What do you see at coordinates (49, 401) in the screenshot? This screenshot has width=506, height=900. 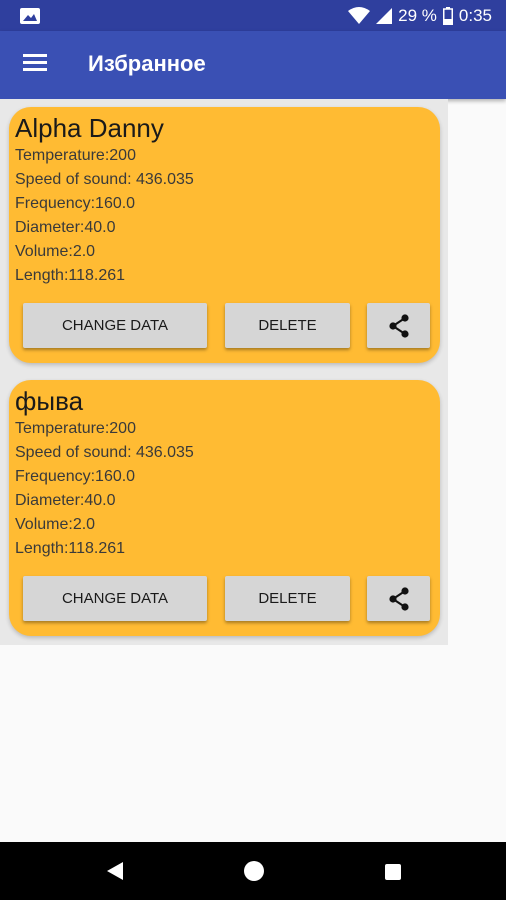 I see `favorite-name: фыва` at bounding box center [49, 401].